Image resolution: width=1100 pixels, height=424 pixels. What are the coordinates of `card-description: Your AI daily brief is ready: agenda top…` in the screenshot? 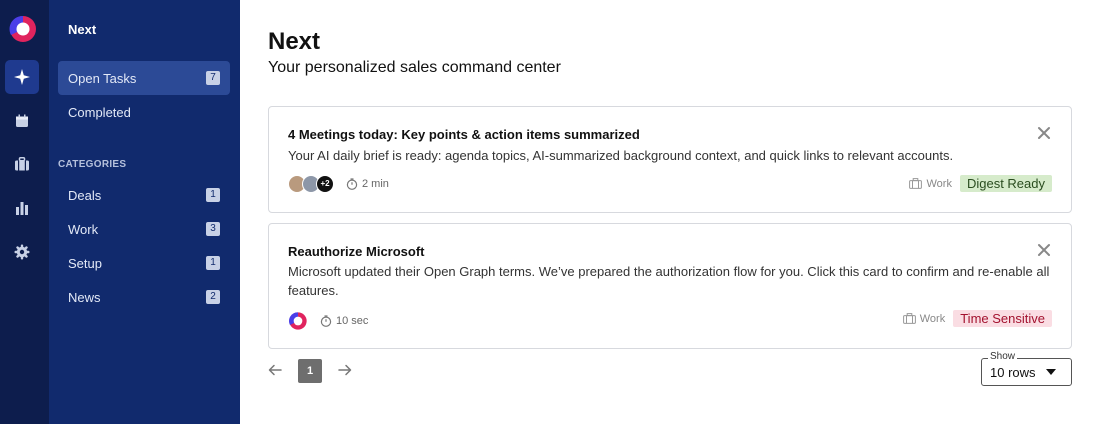 It's located at (621, 155).